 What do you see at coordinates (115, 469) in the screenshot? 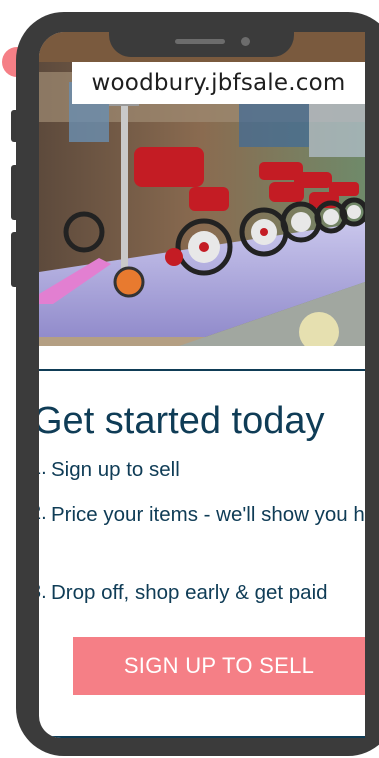
I see `step-text: Sign up to sell` at bounding box center [115, 469].